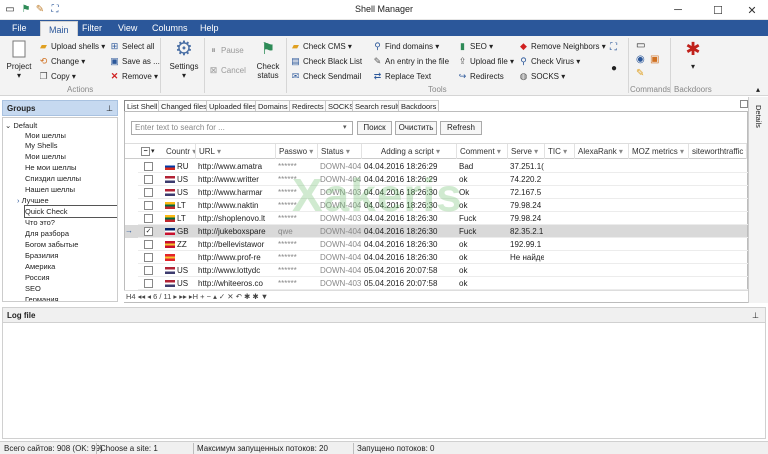  Describe the element at coordinates (640, 73) in the screenshot. I see `note-icon: ✎` at that location.